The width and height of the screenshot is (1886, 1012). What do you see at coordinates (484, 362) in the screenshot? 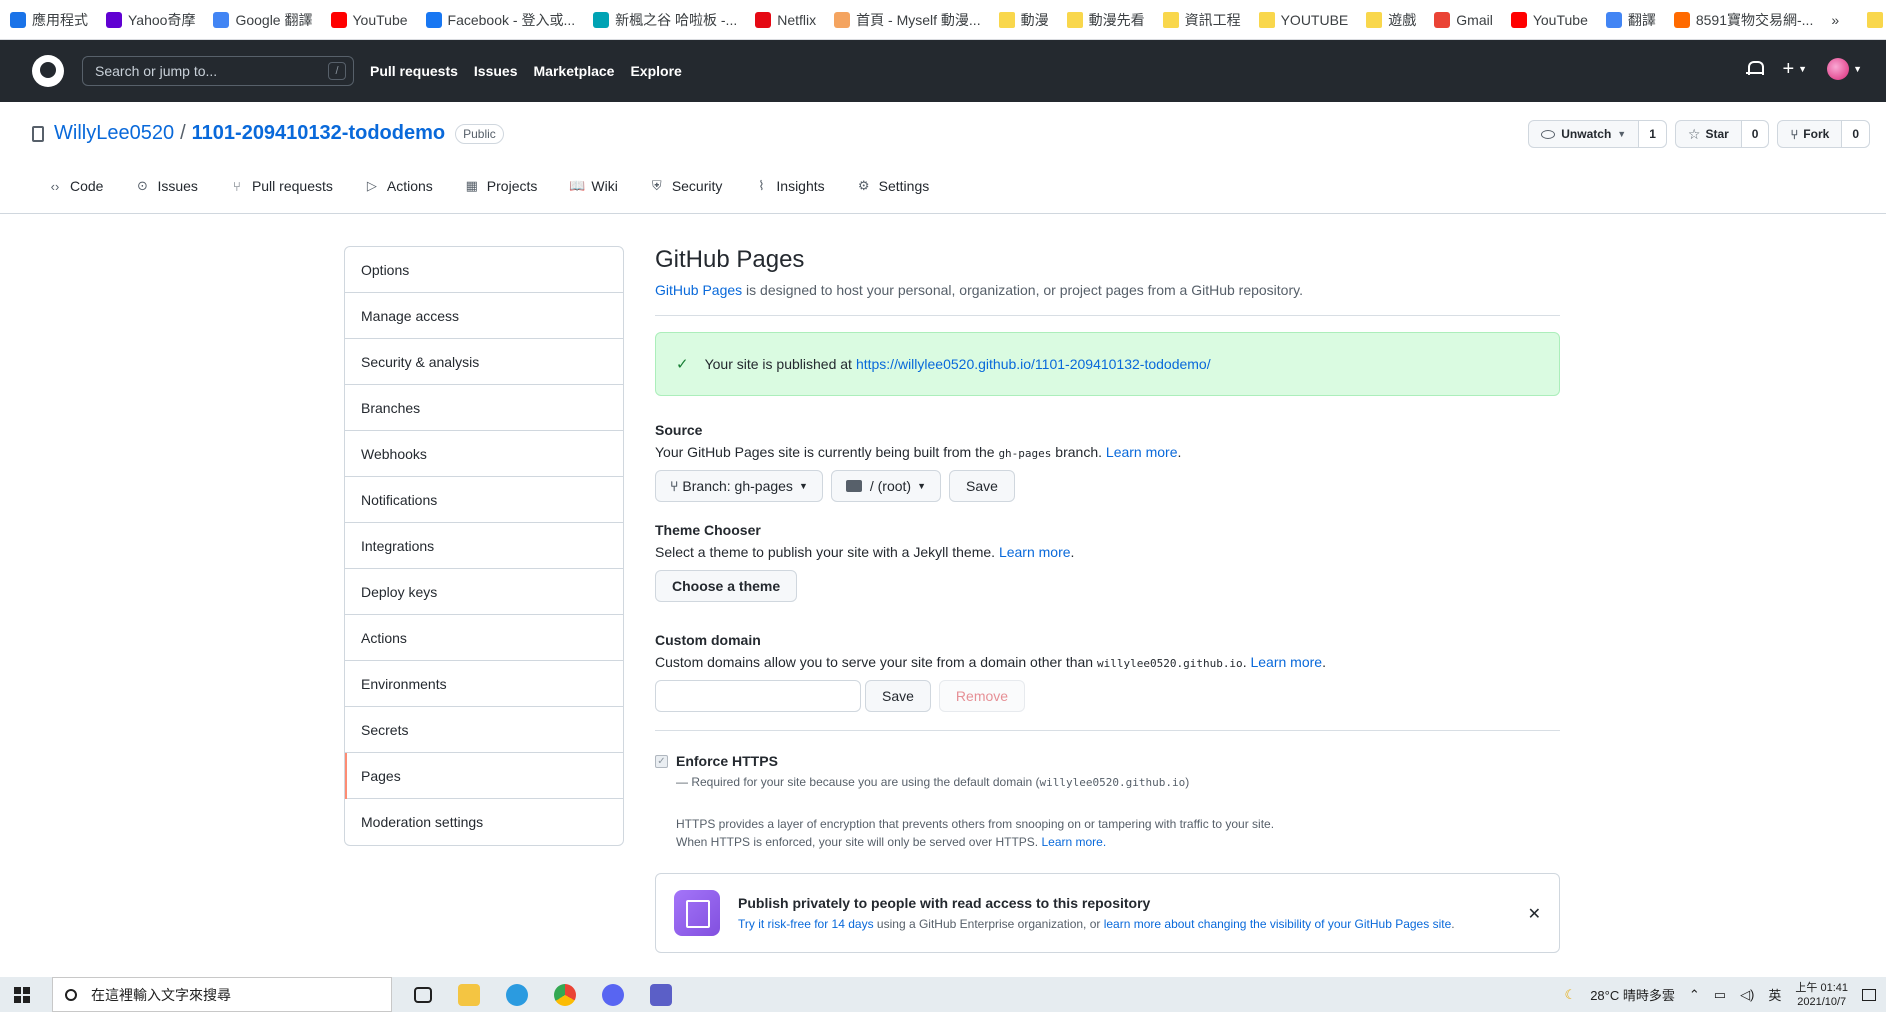
I see `sidebar-item-security-analysis: Security & analysis` at bounding box center [484, 362].